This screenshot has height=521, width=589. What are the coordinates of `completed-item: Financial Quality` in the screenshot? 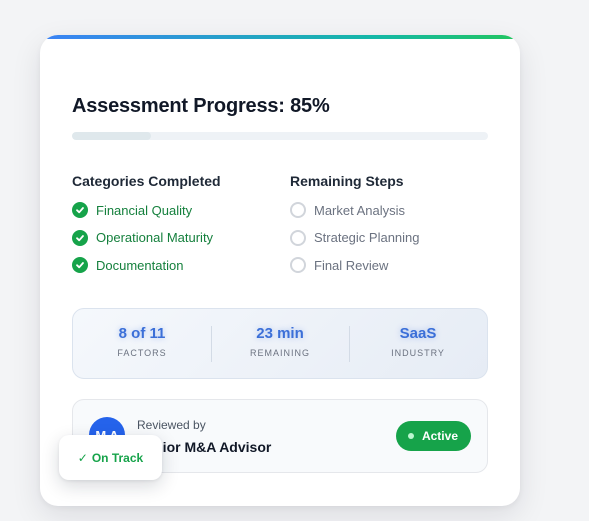 It's located at (142, 210).